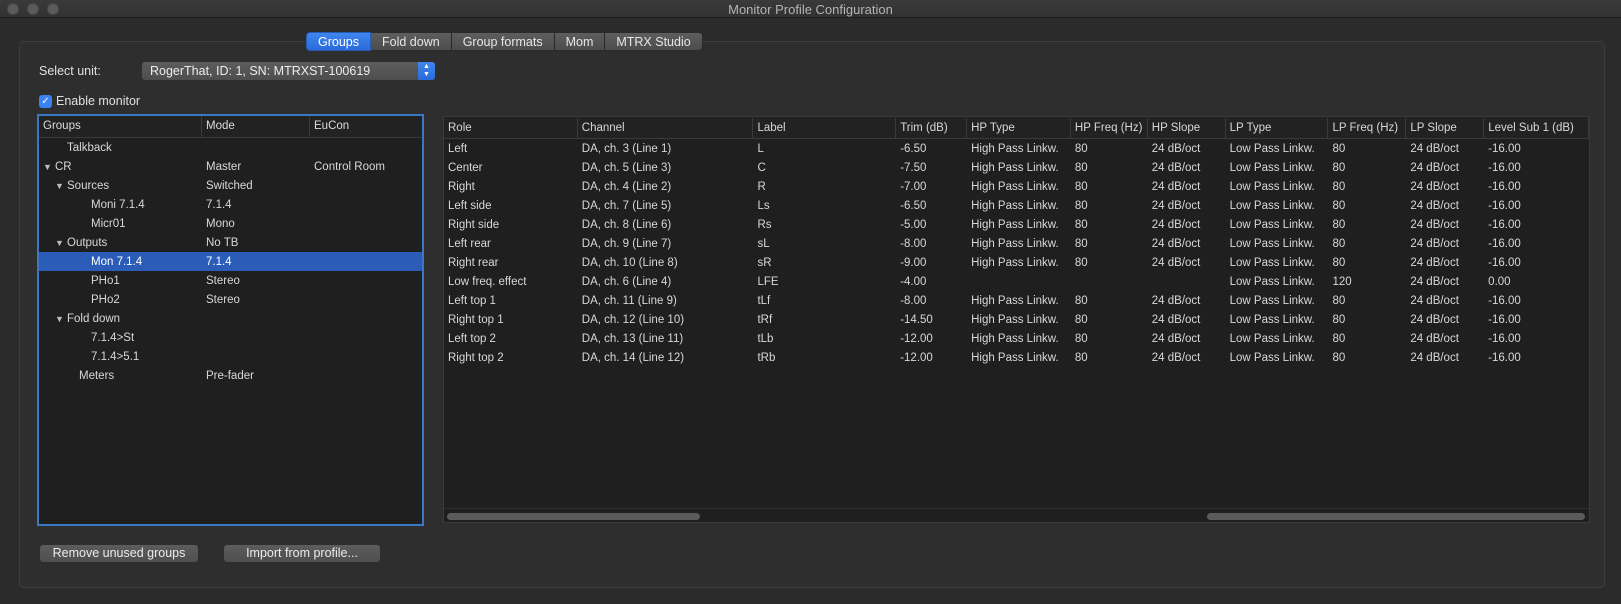 The image size is (1621, 604). Describe the element at coordinates (824, 263) in the screenshot. I see `cell-label: sR` at that location.